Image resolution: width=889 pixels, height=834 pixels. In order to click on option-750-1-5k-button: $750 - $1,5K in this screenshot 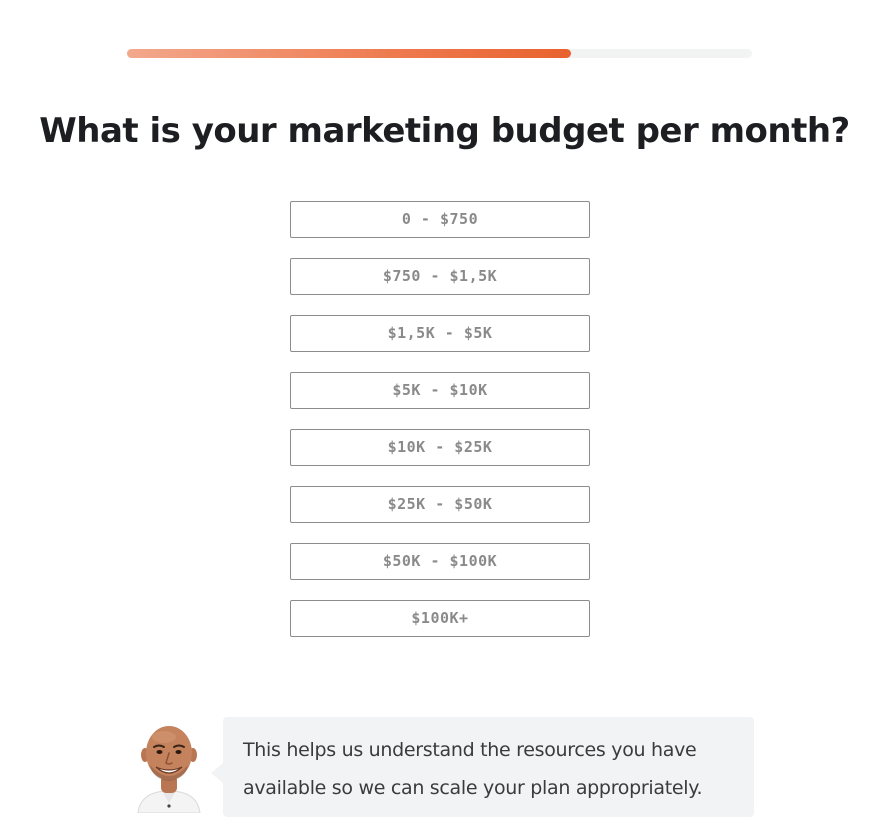, I will do `click(440, 276)`.